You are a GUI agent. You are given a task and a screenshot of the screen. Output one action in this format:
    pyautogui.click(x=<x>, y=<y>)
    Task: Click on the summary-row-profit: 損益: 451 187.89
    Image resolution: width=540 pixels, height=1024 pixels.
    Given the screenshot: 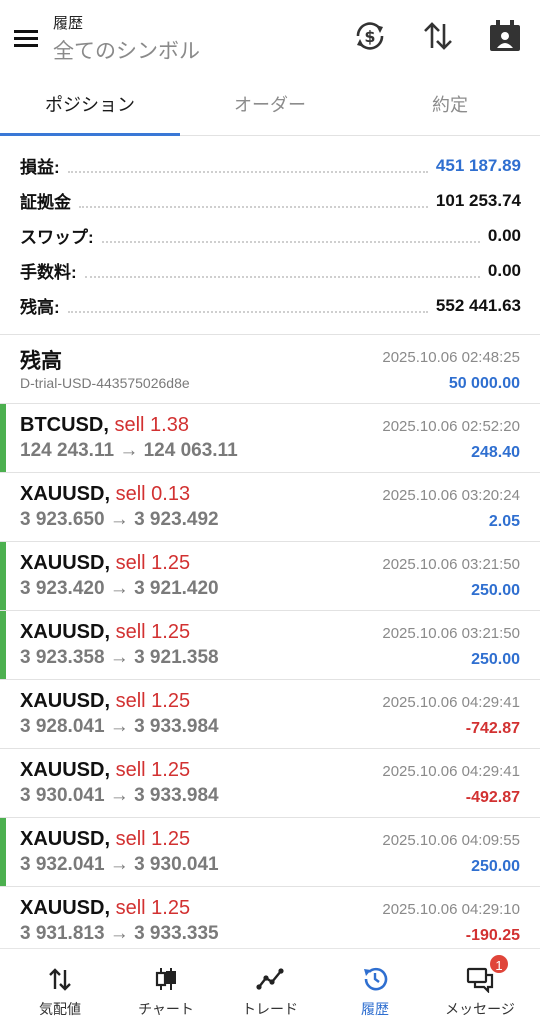 What is the action you would take?
    pyautogui.click(x=270, y=165)
    